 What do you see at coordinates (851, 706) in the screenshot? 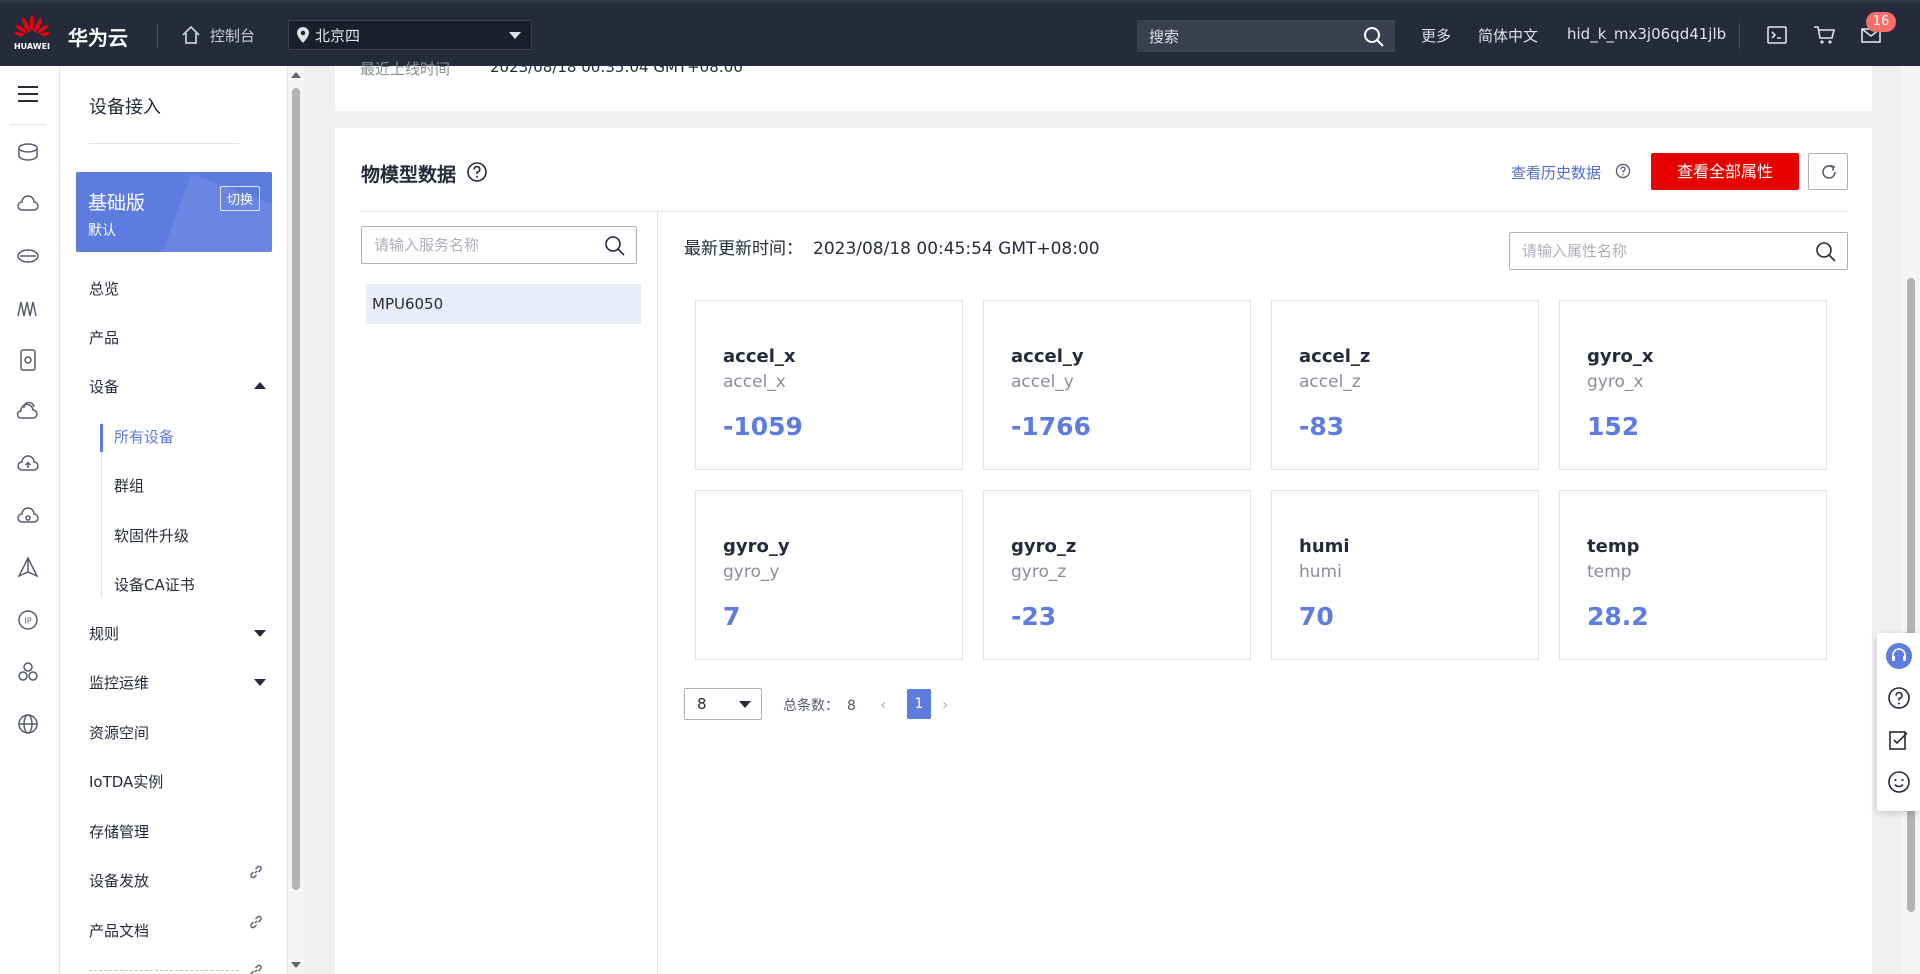
I see `total-value: 8` at bounding box center [851, 706].